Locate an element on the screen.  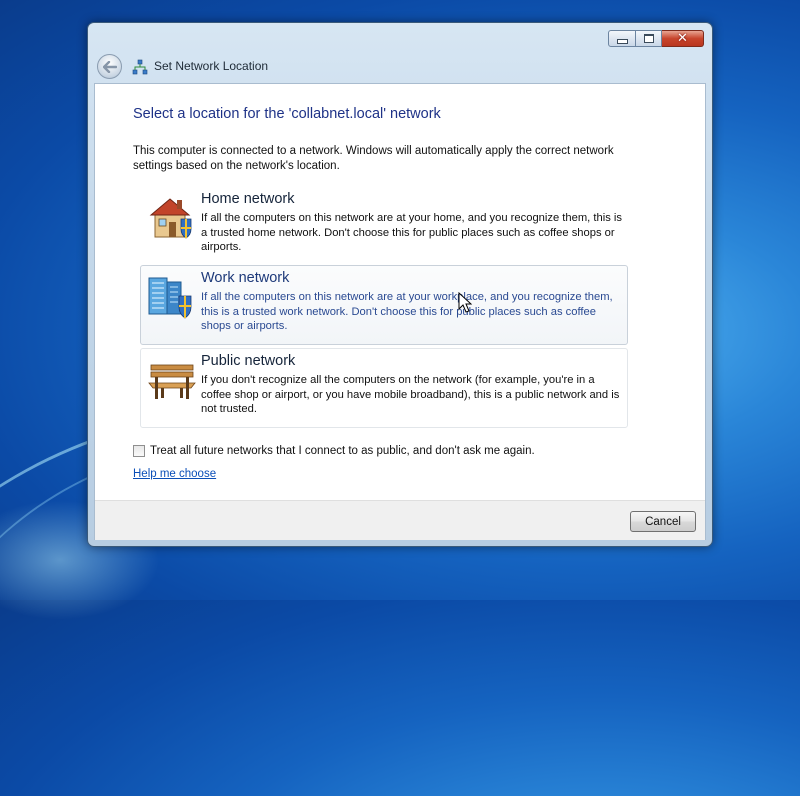
network-icon is located at coordinates (140, 67).